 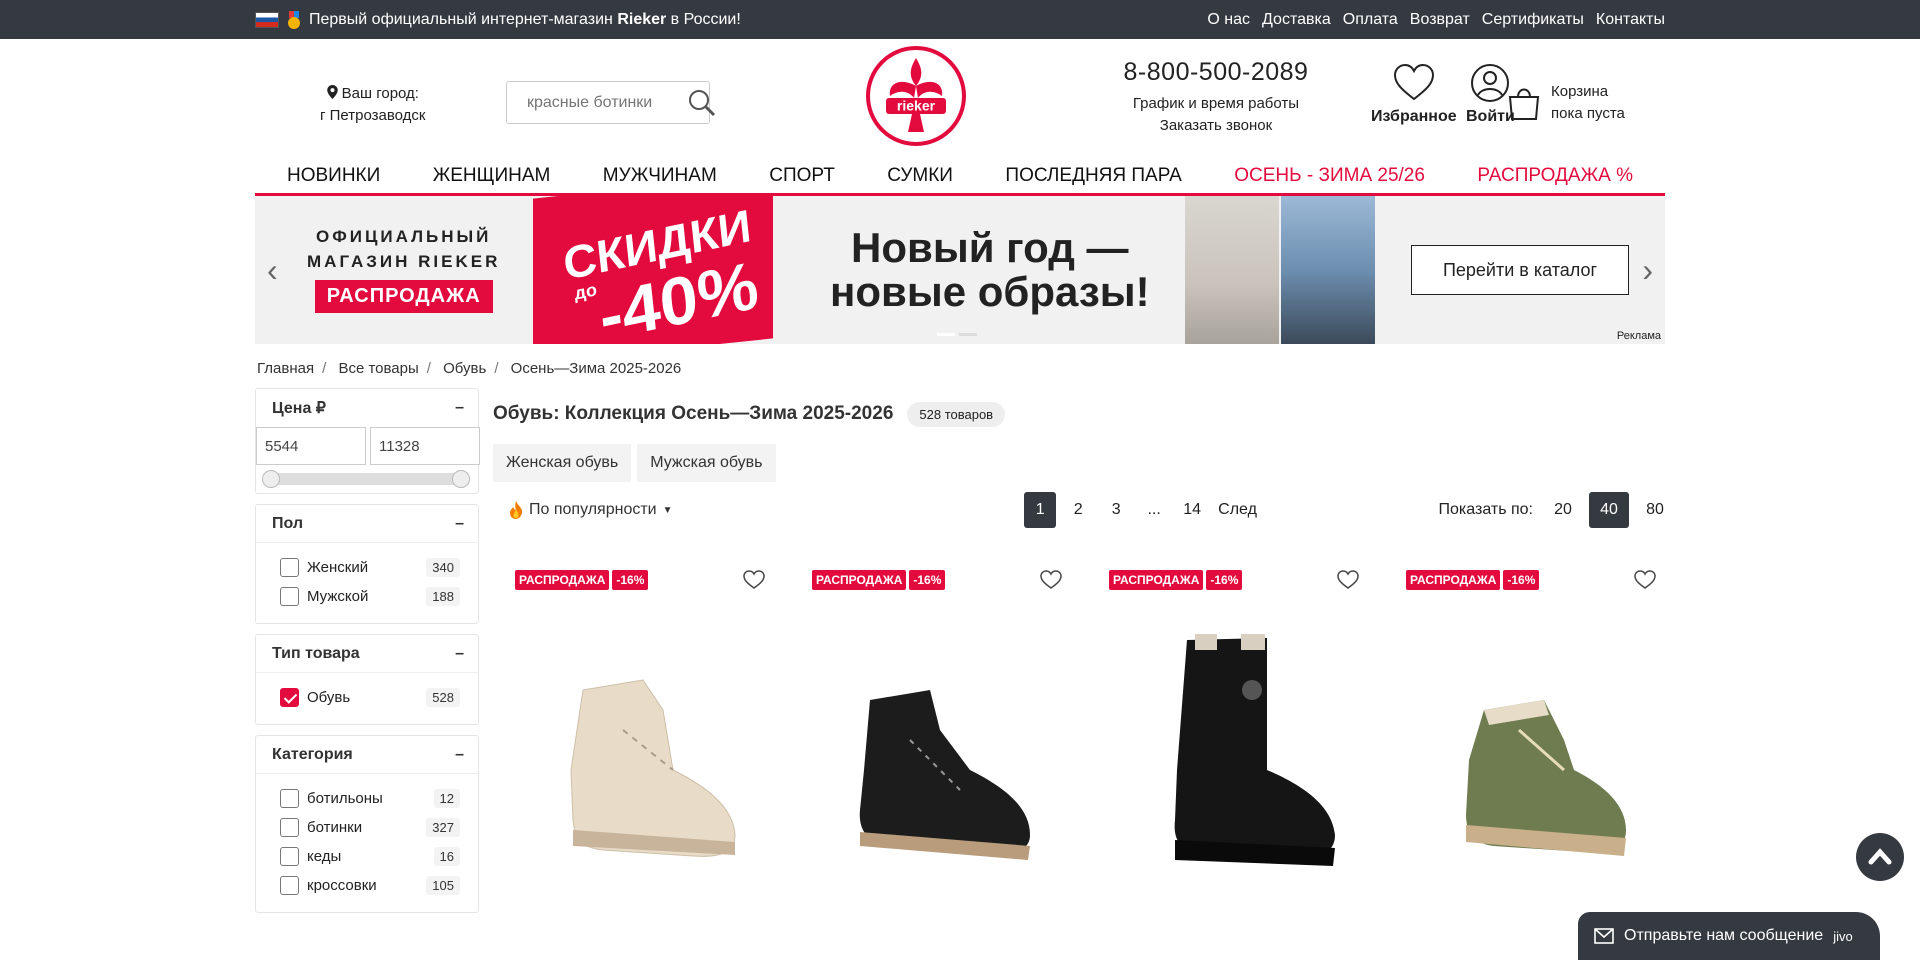 What do you see at coordinates (957, 334) in the screenshot?
I see `banner-dots` at bounding box center [957, 334].